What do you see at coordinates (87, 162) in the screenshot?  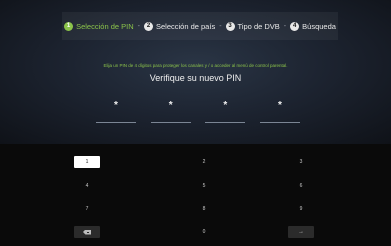 I see `key-1: 1` at bounding box center [87, 162].